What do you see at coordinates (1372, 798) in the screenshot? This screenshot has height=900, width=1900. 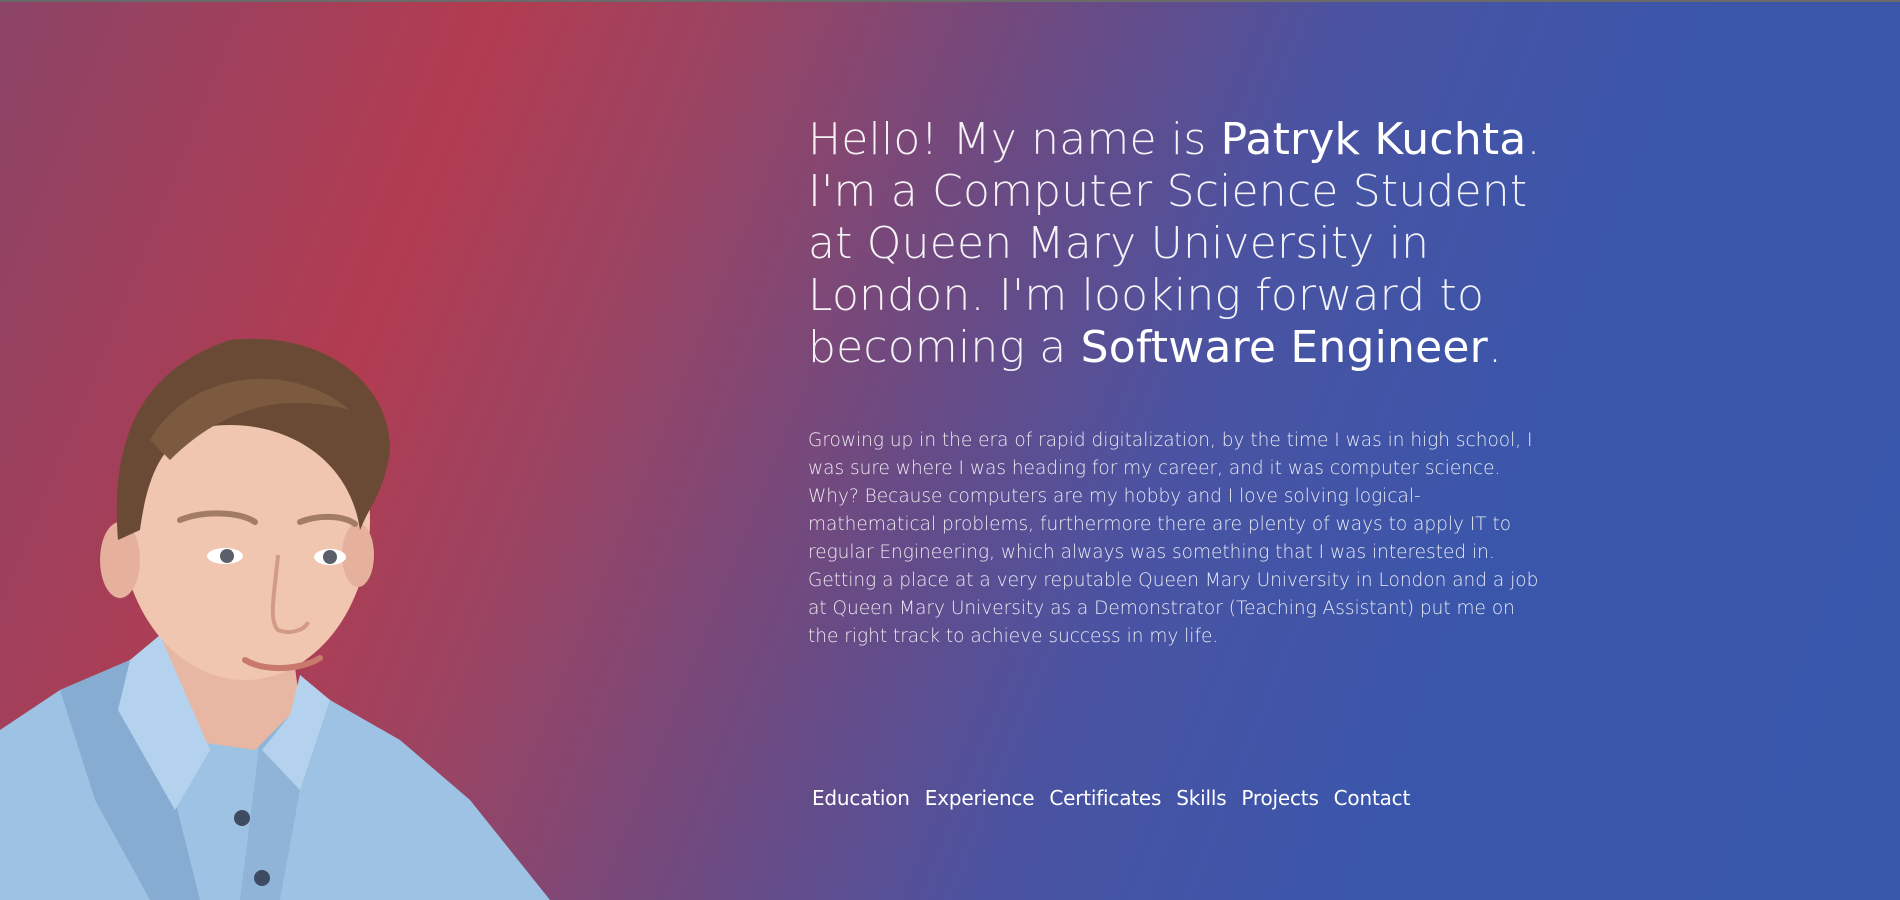 I see `nav-link-contact: Contact` at bounding box center [1372, 798].